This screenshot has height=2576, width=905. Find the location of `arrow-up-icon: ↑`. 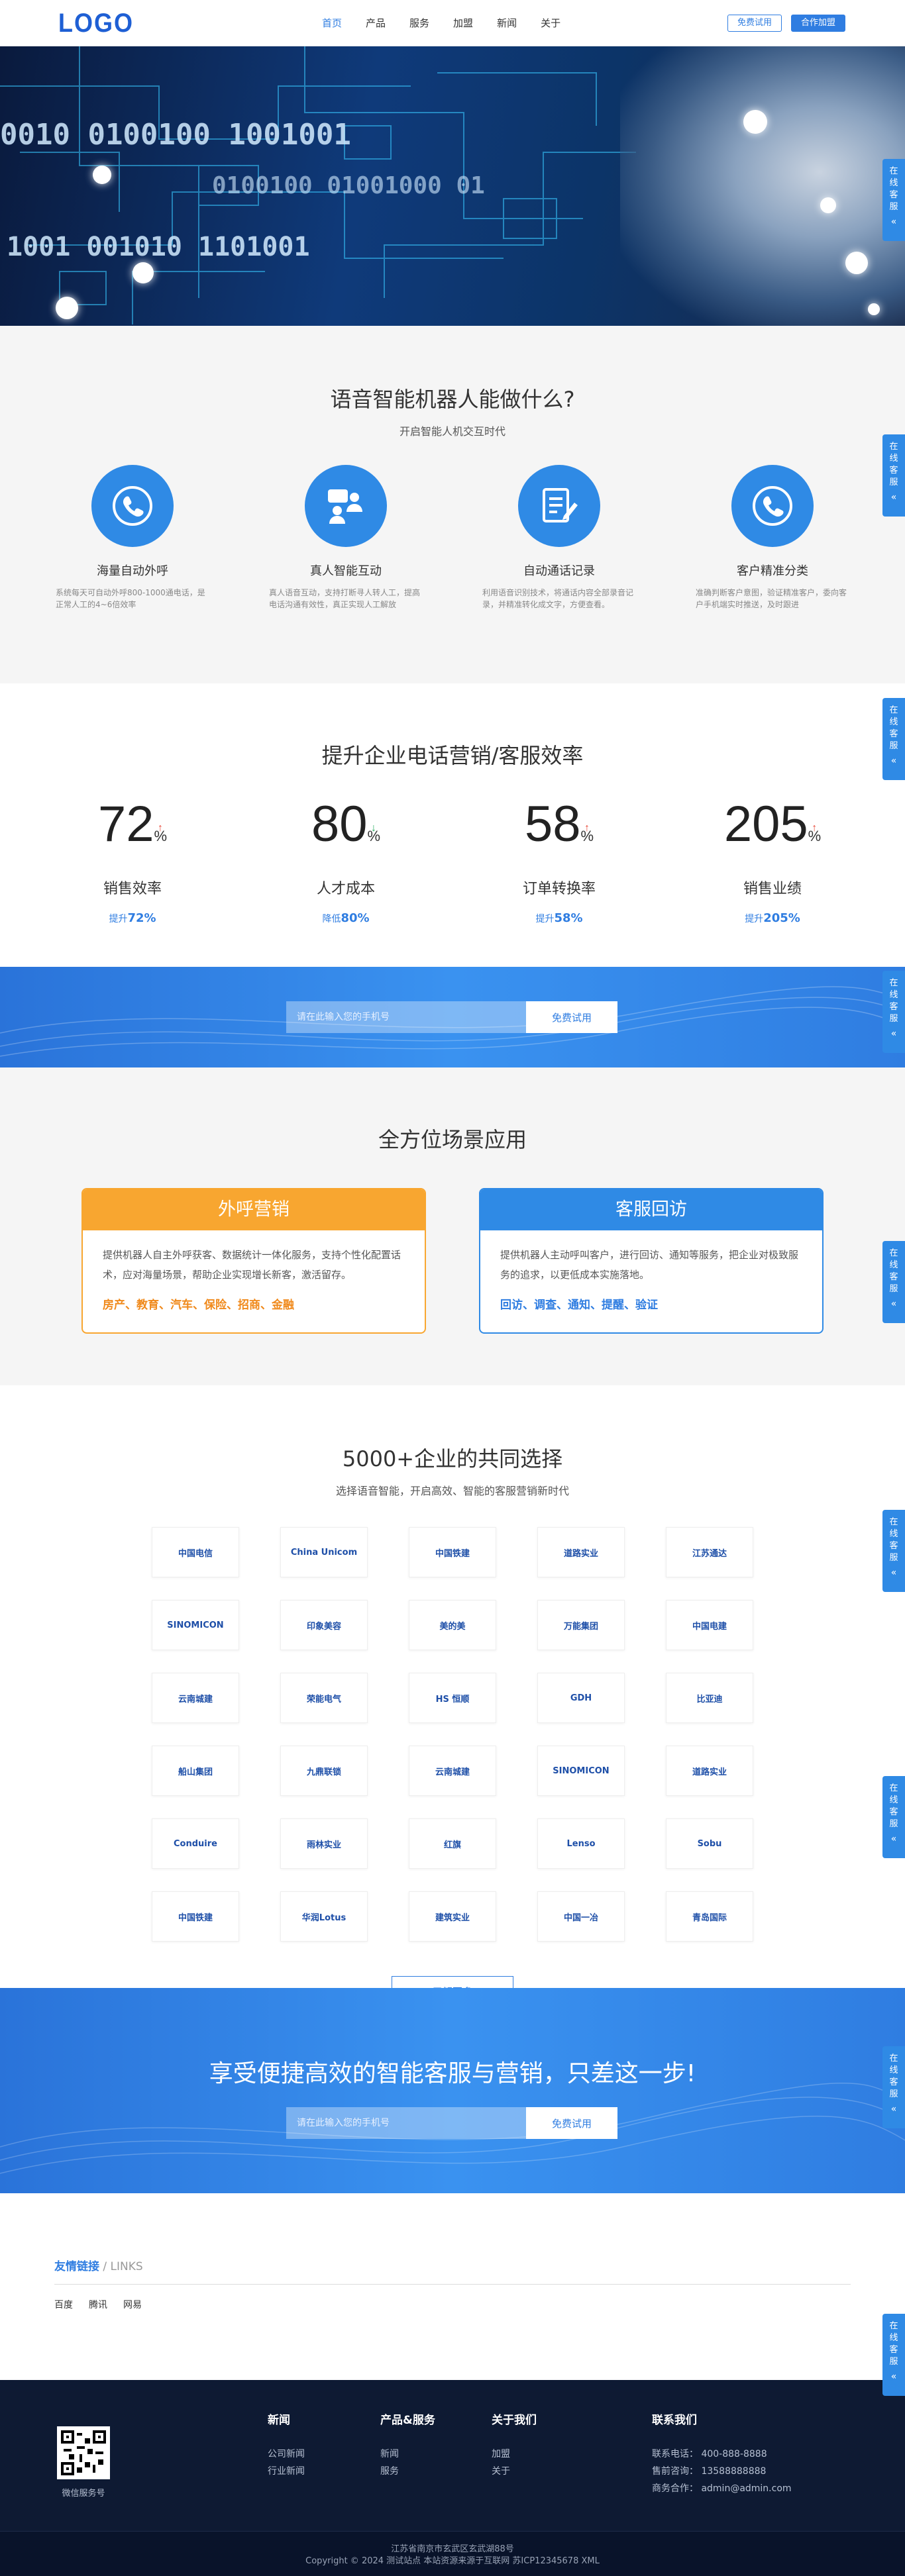

arrow-up-icon: ↑ is located at coordinates (587, 828).